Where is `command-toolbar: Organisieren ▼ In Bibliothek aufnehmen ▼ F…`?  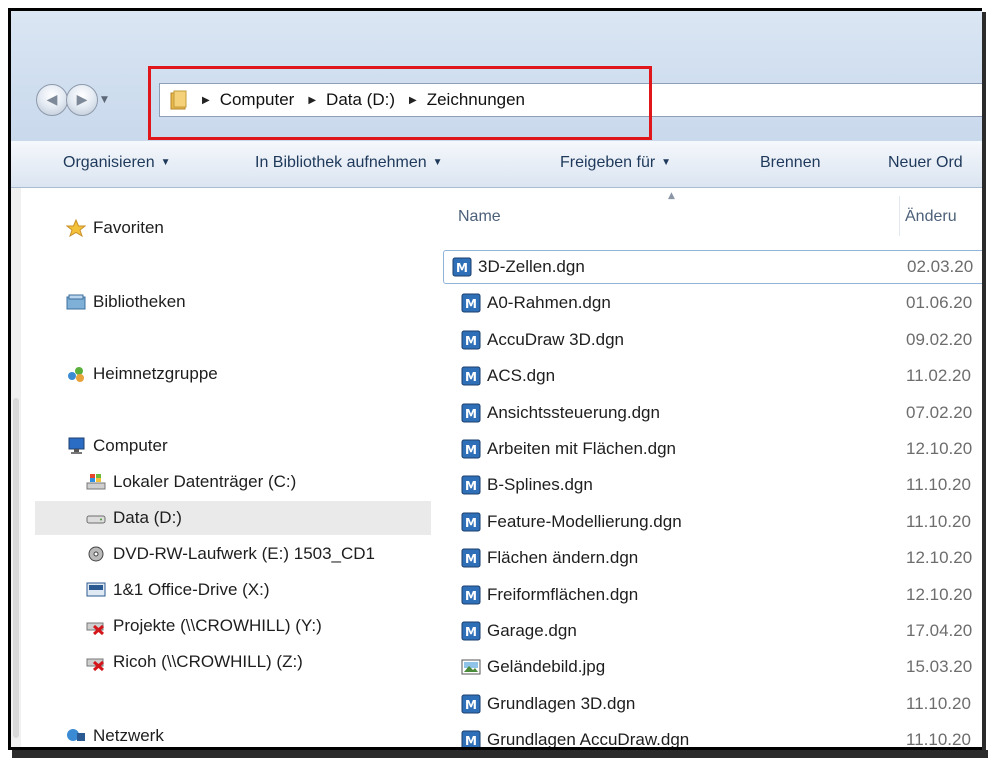 command-toolbar: Organisieren ▼ In Bibliothek aufnehmen ▼ F… is located at coordinates (496, 164).